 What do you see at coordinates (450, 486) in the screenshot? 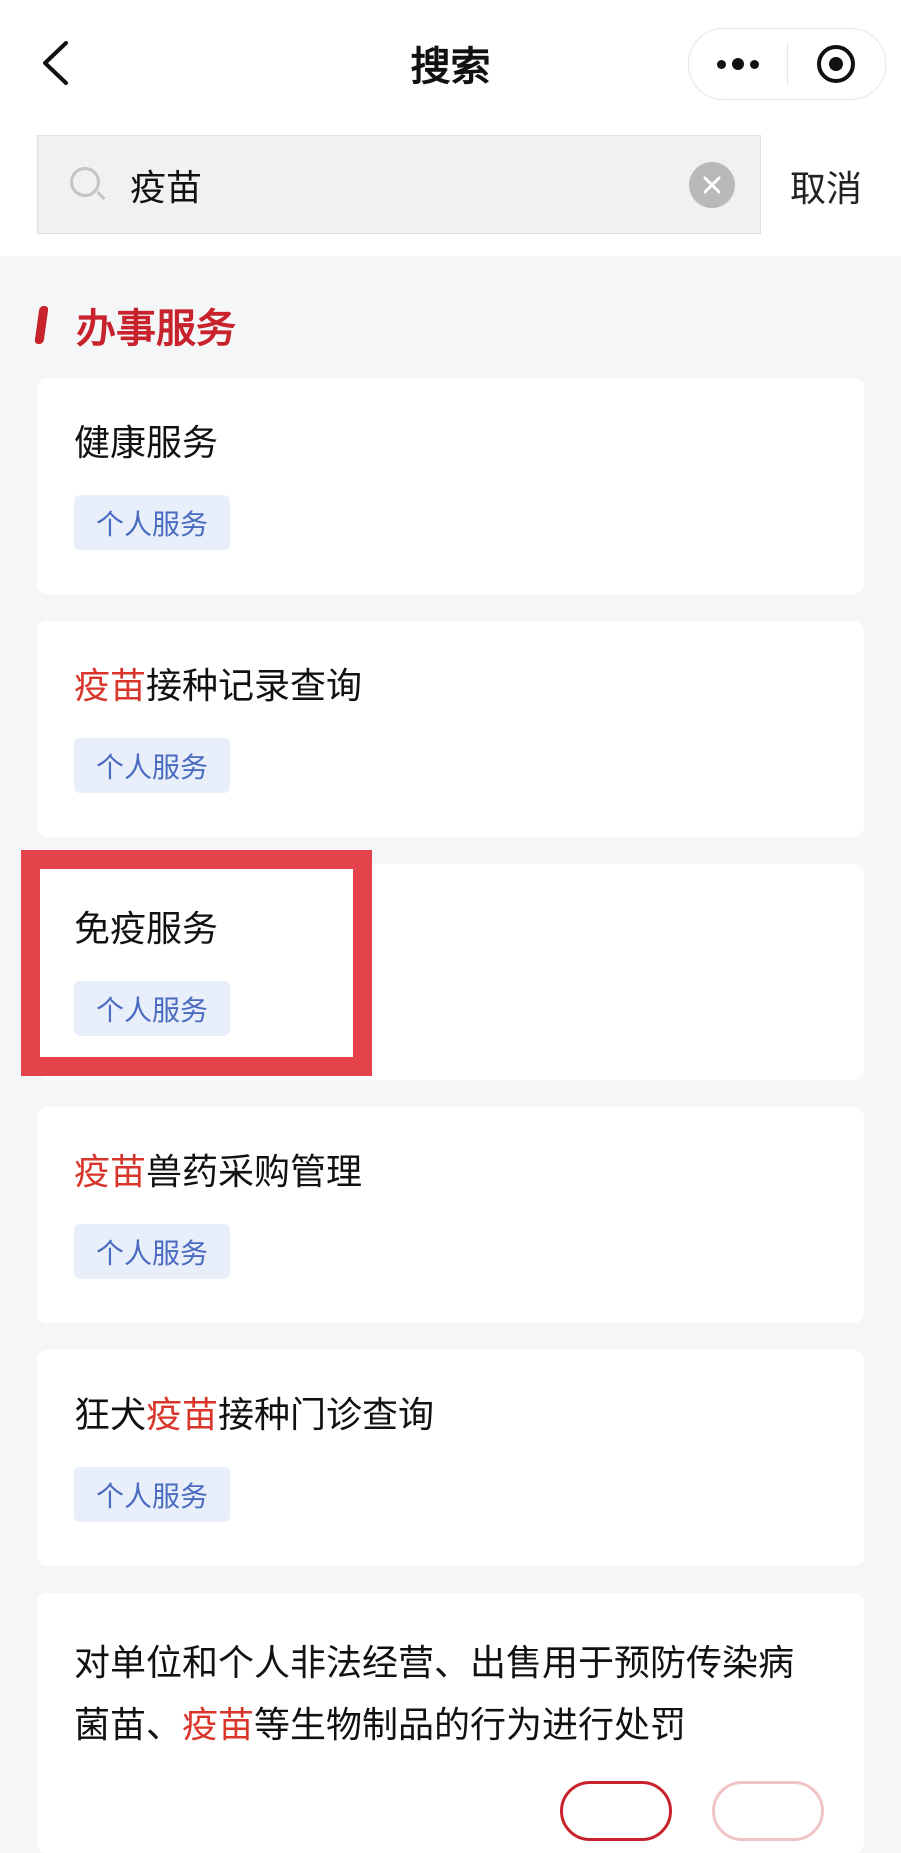
I see `result-card: 健康服务 个人服务` at bounding box center [450, 486].